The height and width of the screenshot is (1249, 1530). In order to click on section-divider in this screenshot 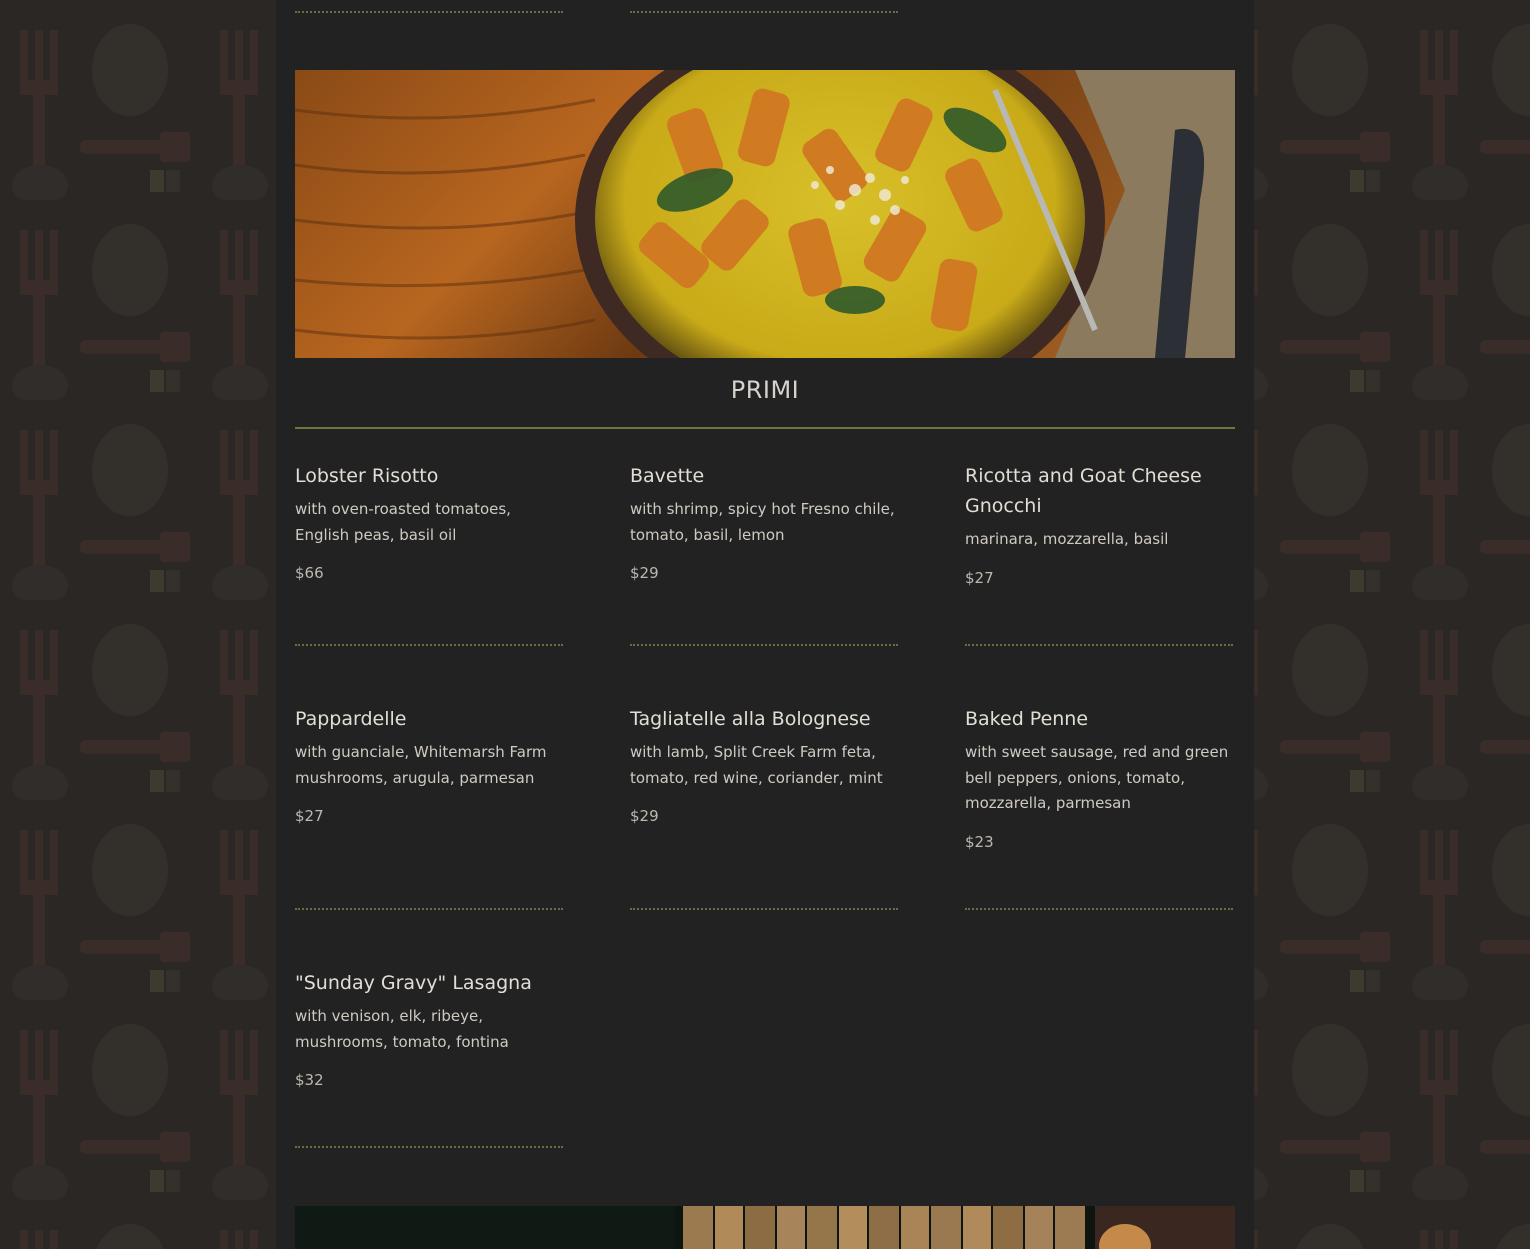, I will do `click(765, 428)`.